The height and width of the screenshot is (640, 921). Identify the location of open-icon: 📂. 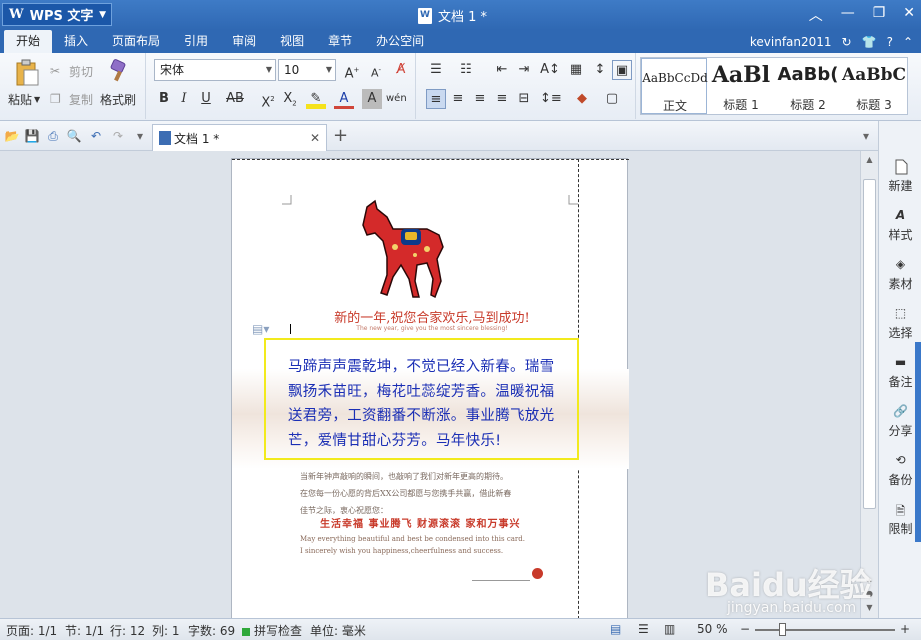
(12, 136).